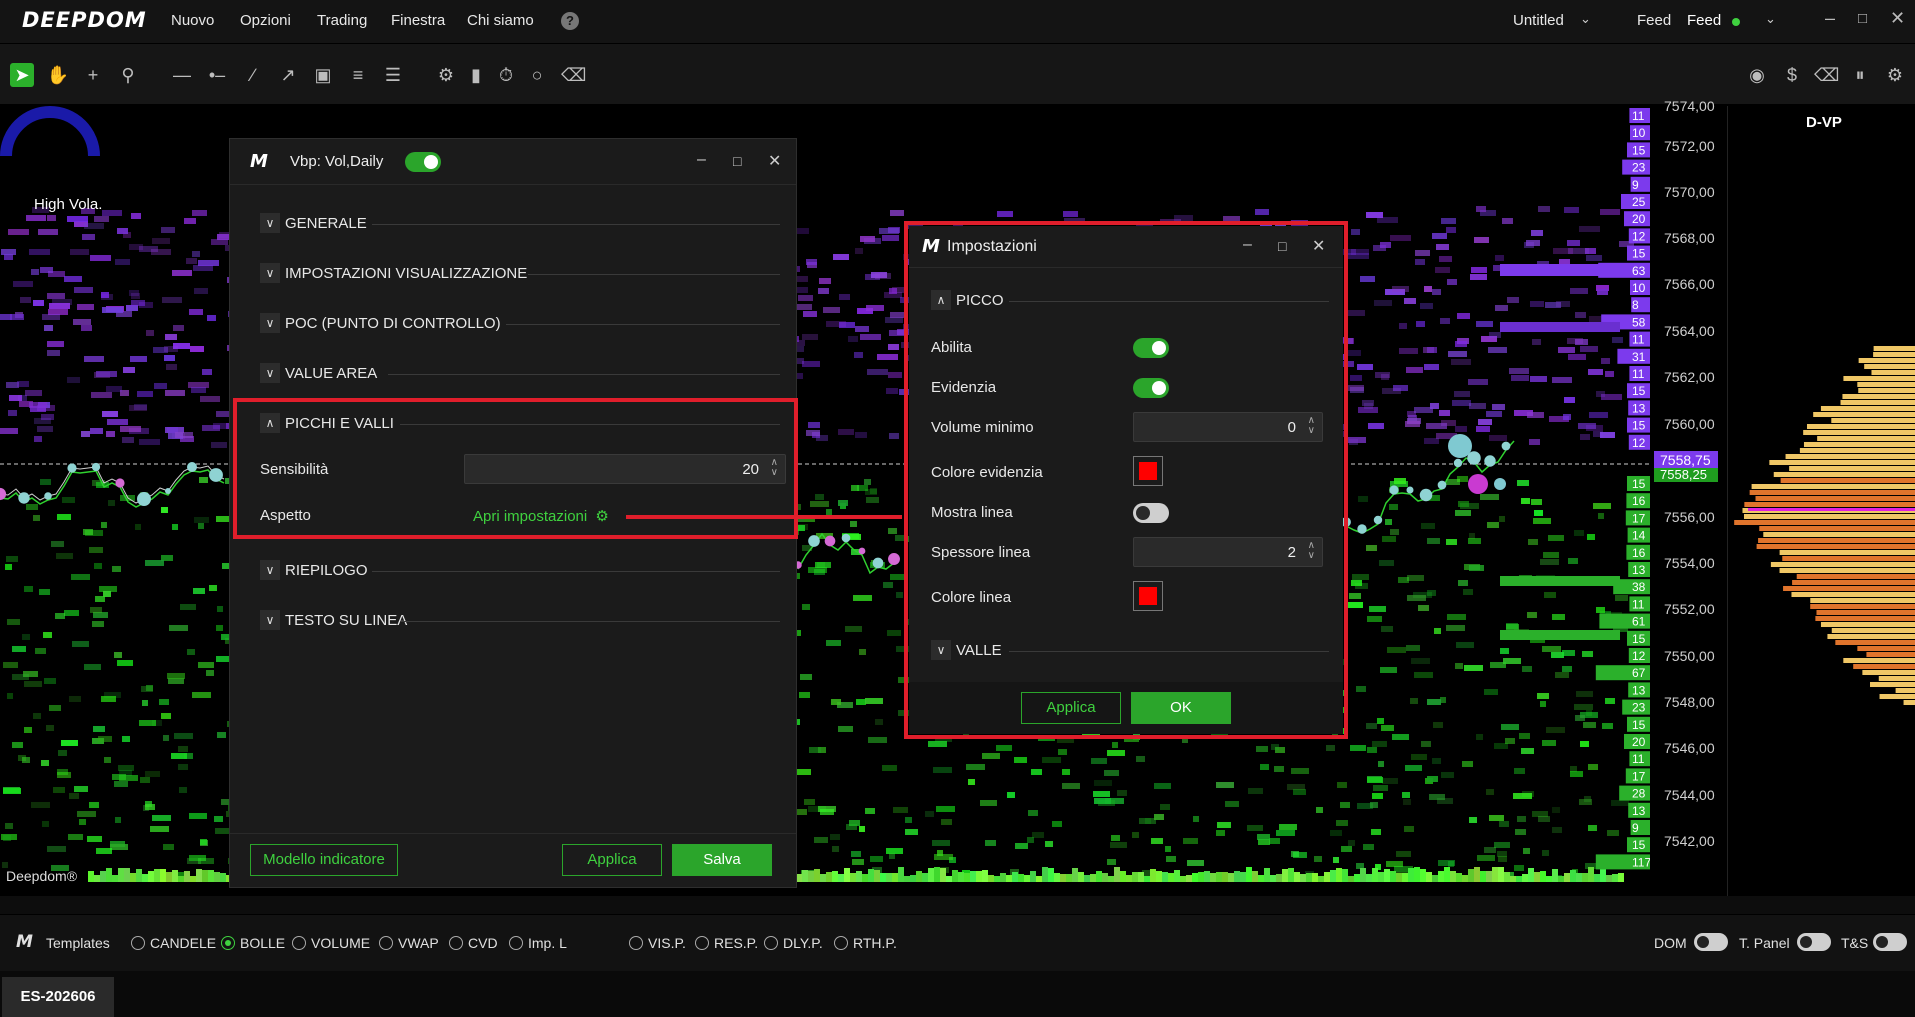  Describe the element at coordinates (253, 75) in the screenshot. I see `trendline-icon: ∕` at that location.